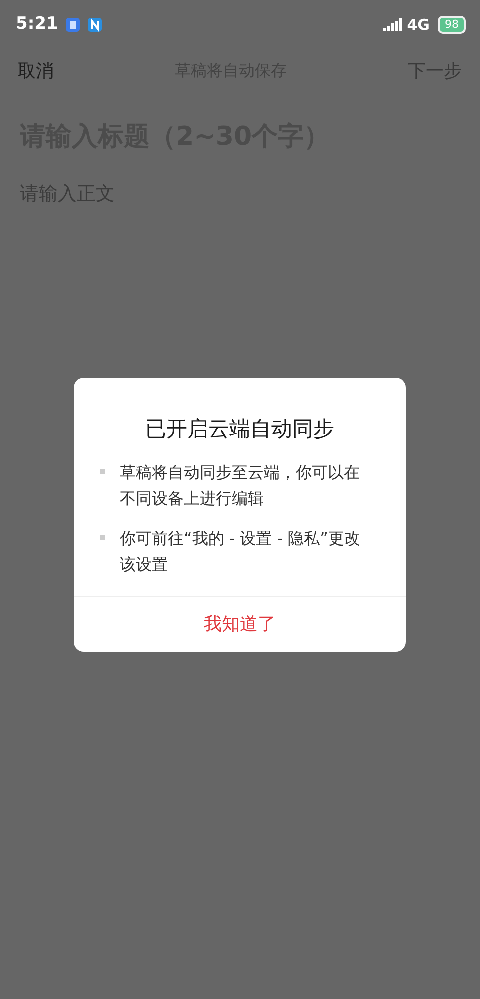  What do you see at coordinates (418, 25) in the screenshot?
I see `network-label: 4G` at bounding box center [418, 25].